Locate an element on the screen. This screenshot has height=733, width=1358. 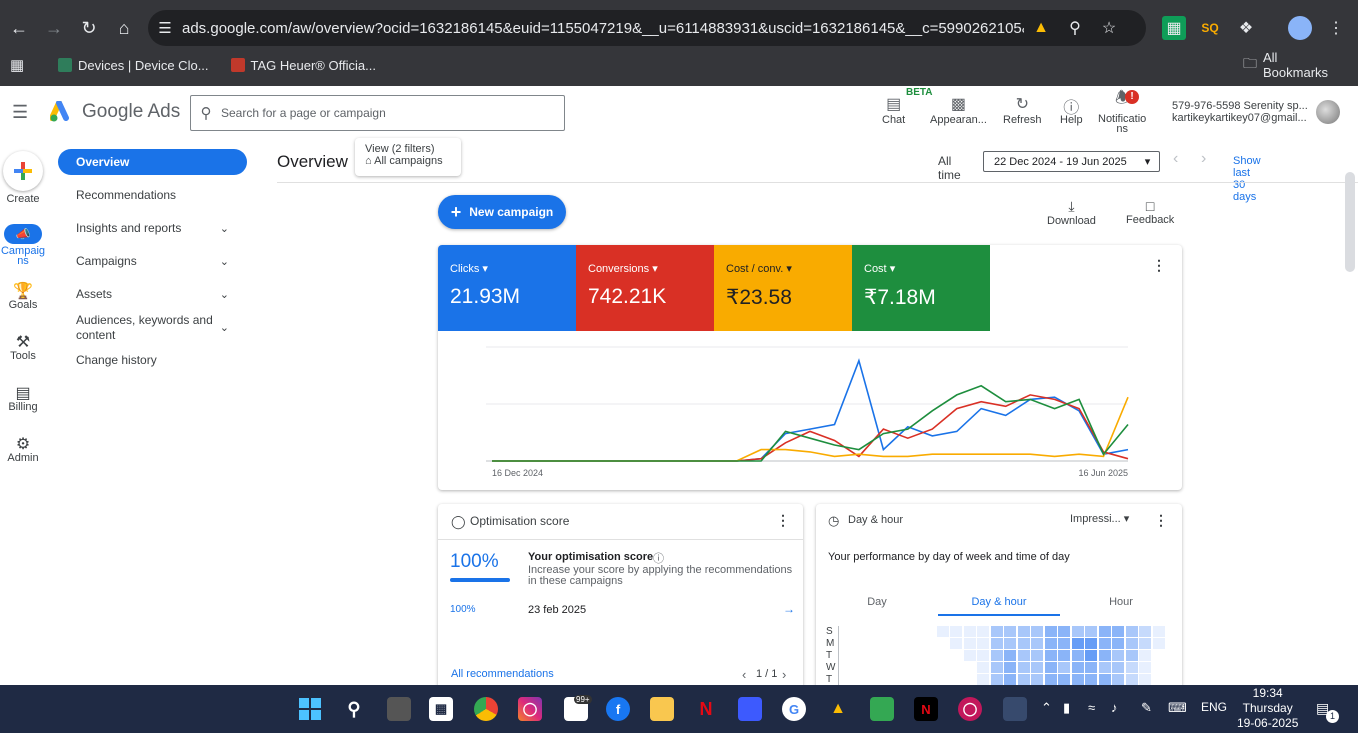
chevron-right-icon: › is located at coordinates (784, 674).